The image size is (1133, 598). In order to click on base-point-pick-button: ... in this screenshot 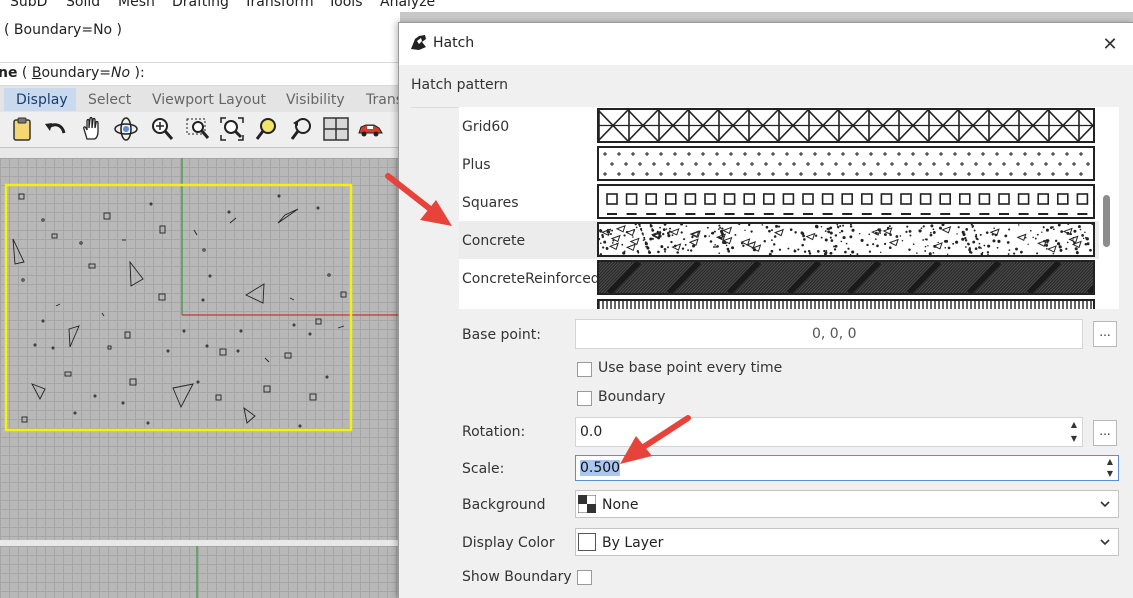, I will do `click(1105, 334)`.